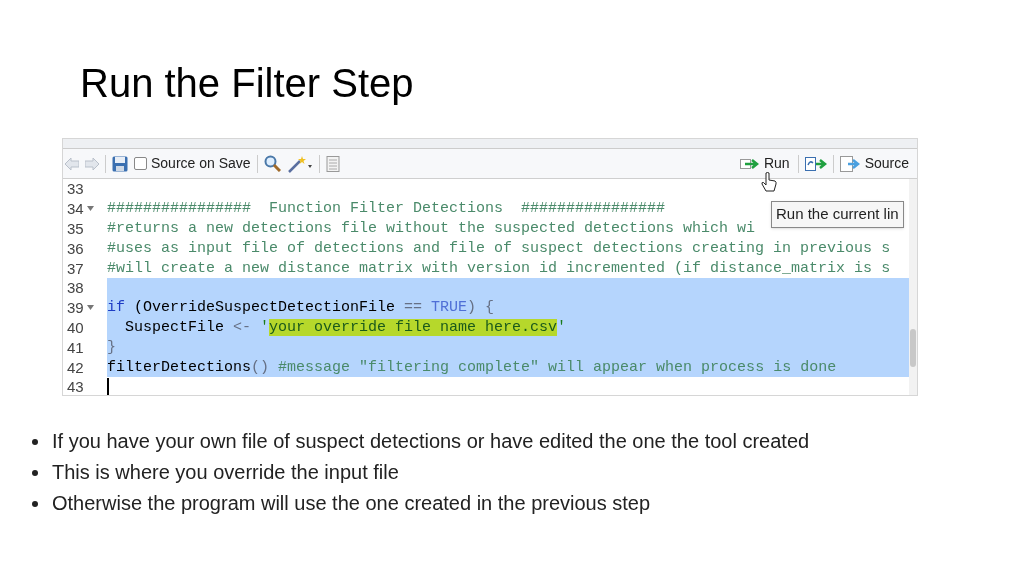 The image size is (1024, 576). What do you see at coordinates (332, 163) in the screenshot?
I see `notebook-icon` at bounding box center [332, 163].